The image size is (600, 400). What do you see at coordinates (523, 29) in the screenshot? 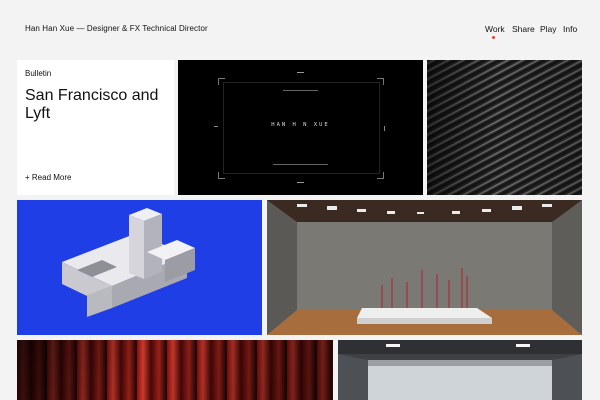
I see `nav-share: Share` at bounding box center [523, 29].